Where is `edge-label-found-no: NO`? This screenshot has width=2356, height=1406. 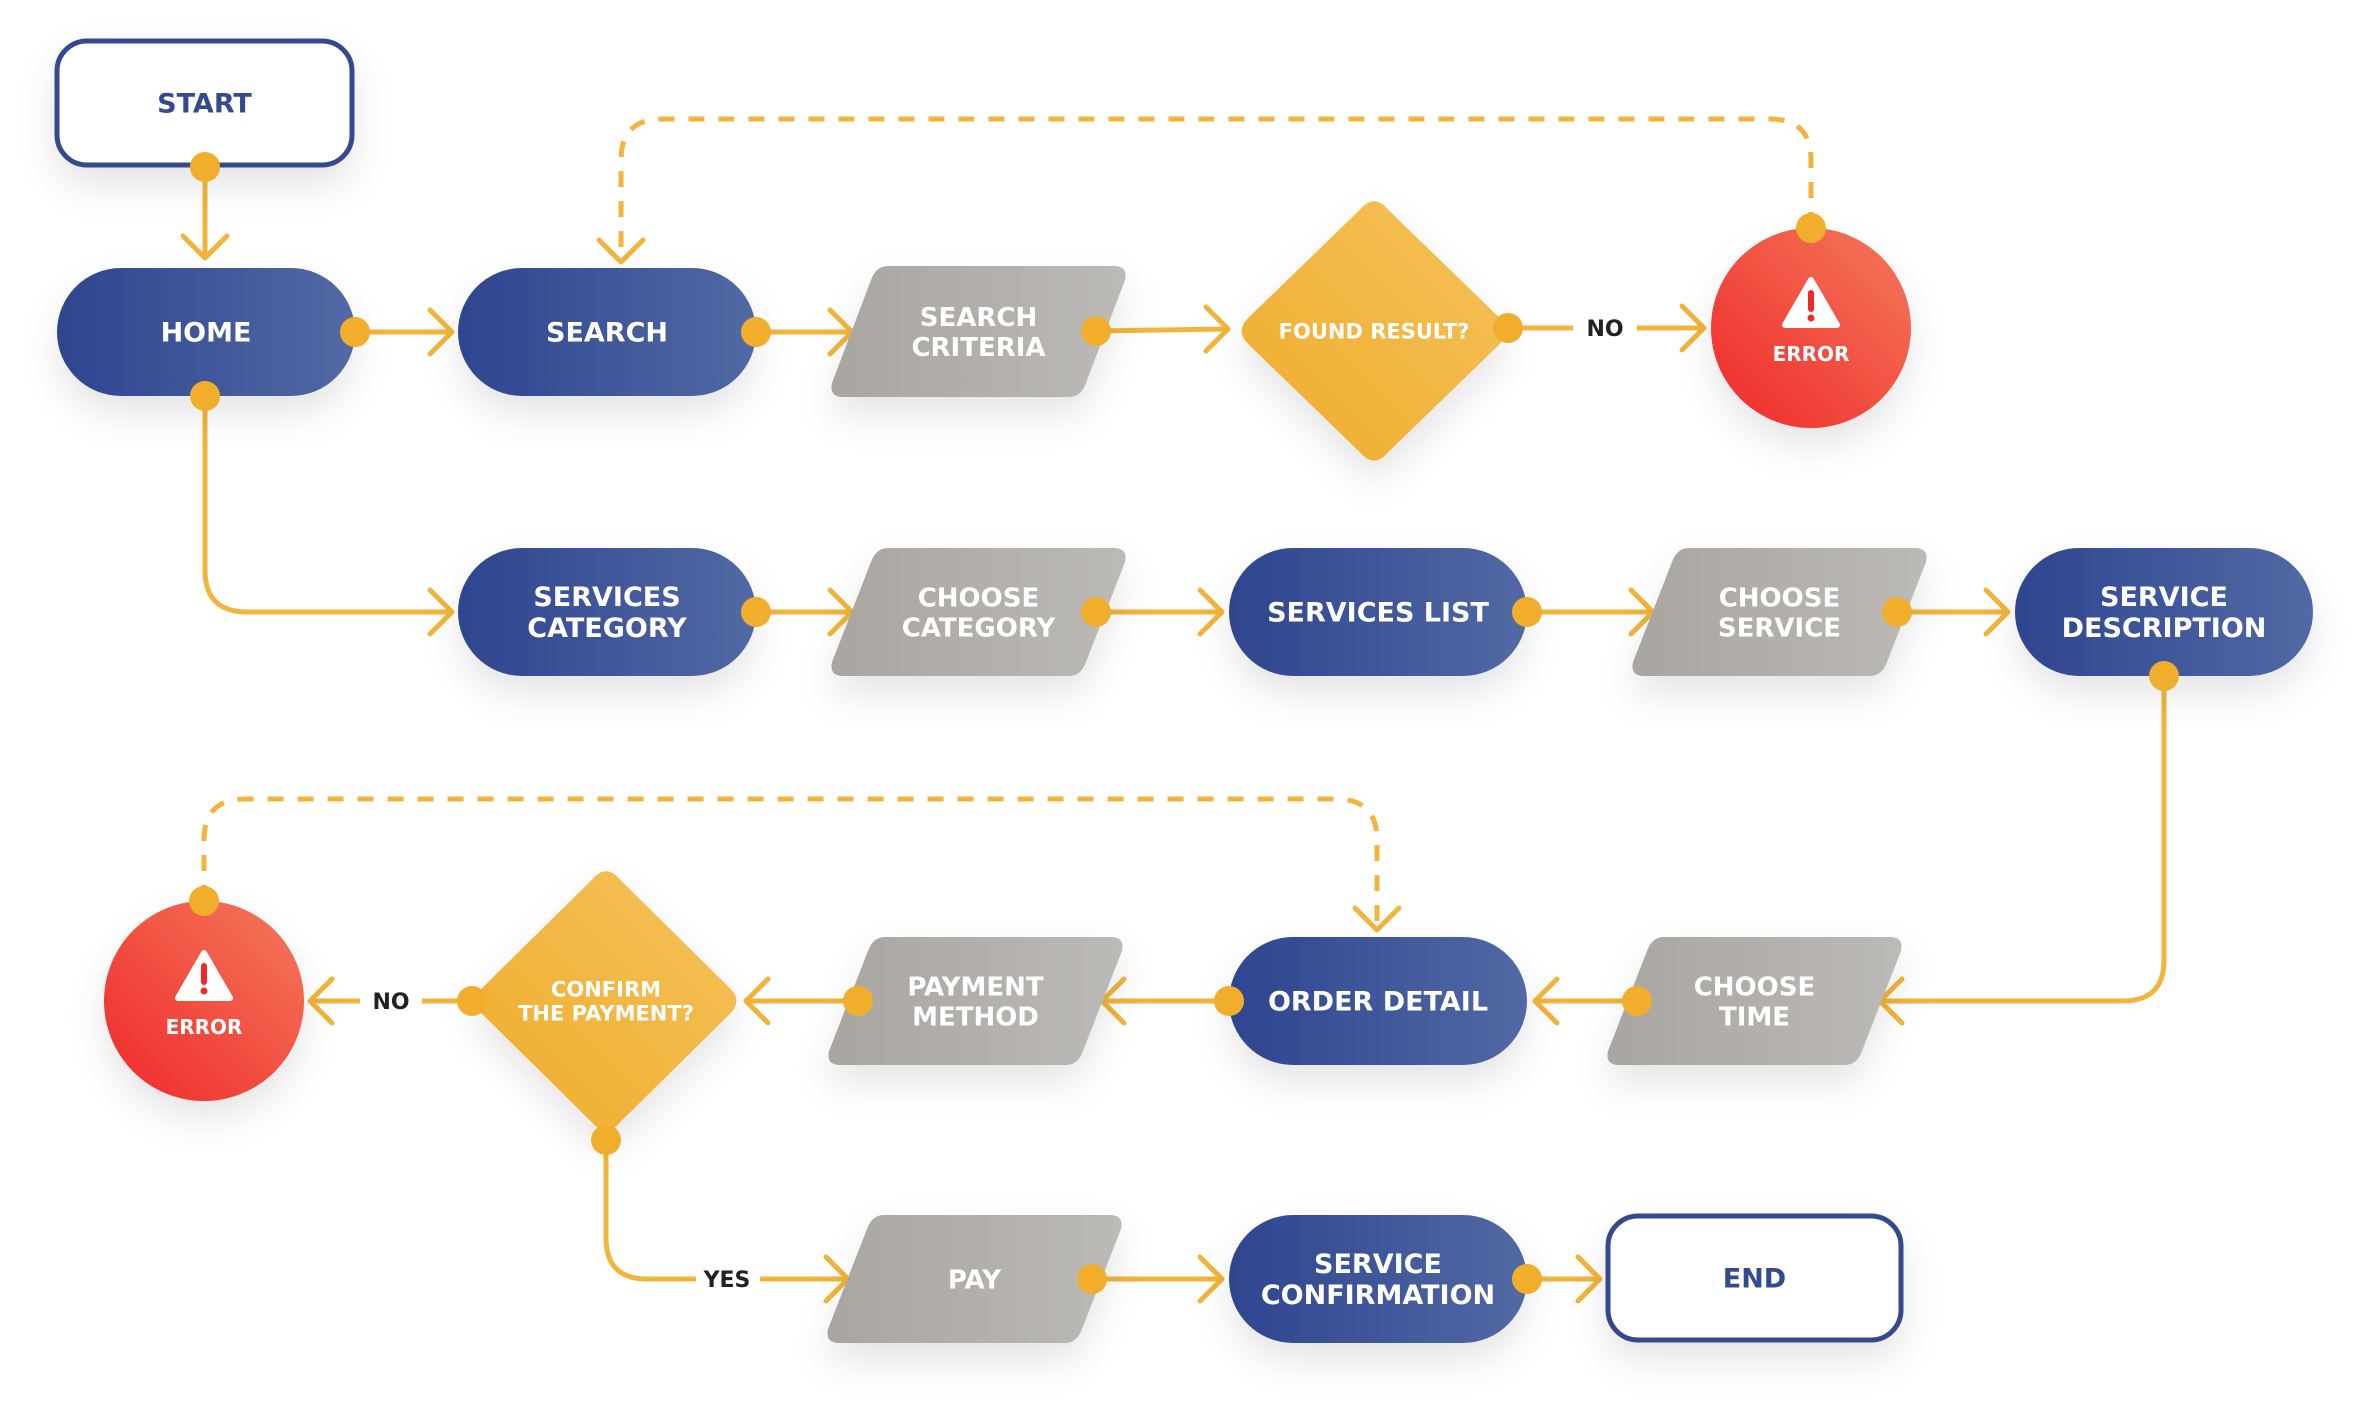 edge-label-found-no: NO is located at coordinates (1604, 329).